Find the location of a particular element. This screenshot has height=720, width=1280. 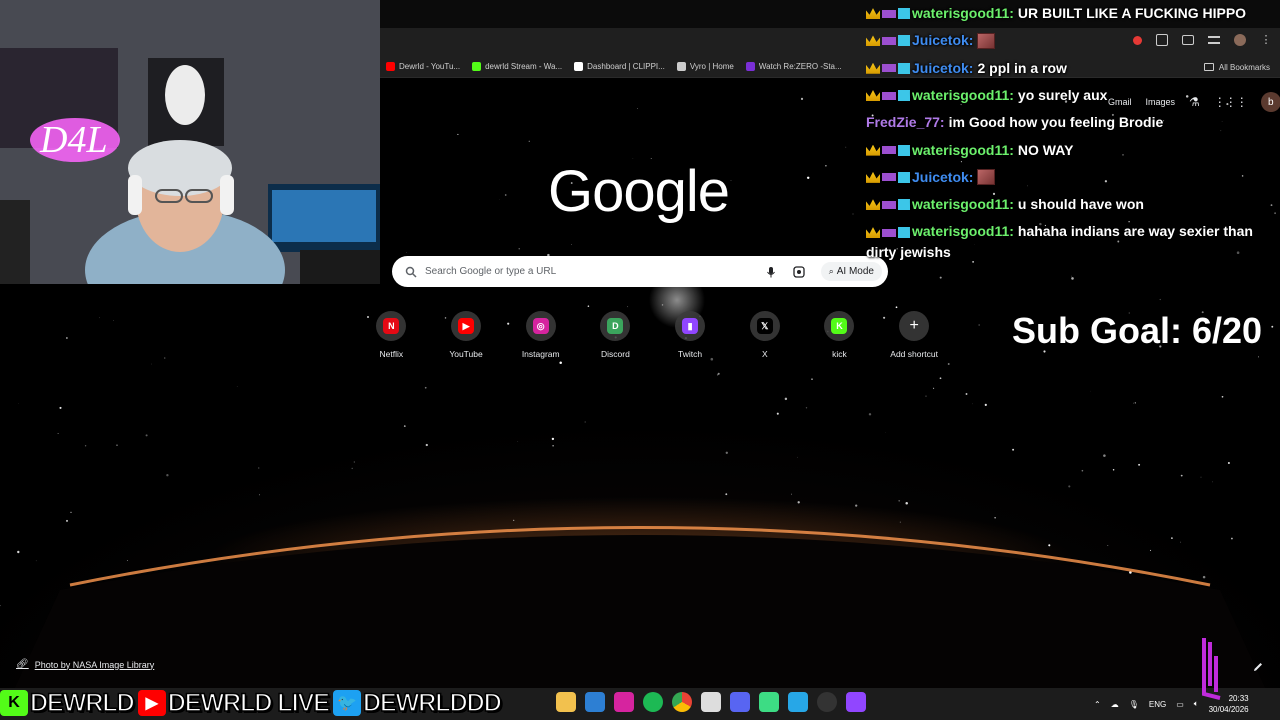

tray-chevron-icon: ⌃ is located at coordinates (1097, 704).